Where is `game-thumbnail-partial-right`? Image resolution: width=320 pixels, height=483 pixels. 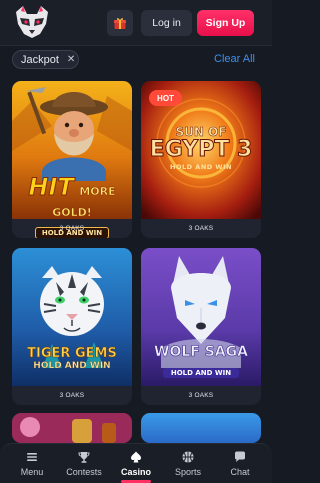
game-thumbnail-partial-right is located at coordinates (201, 428).